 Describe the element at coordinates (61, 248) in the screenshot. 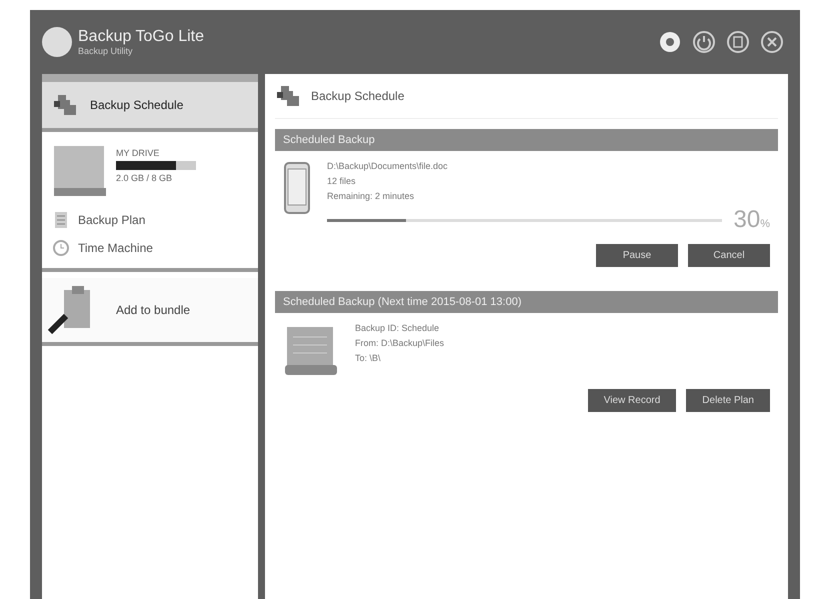

I see `clock-icon` at that location.